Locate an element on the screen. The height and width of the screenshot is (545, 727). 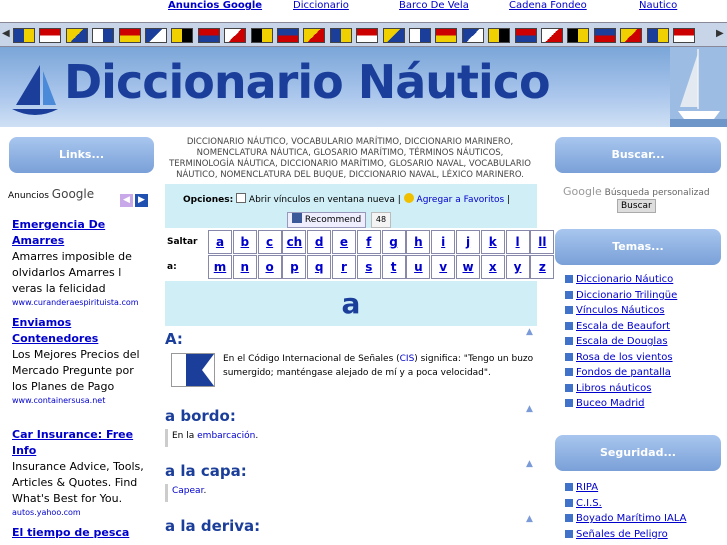
letter-link-y: y is located at coordinates (517, 267).